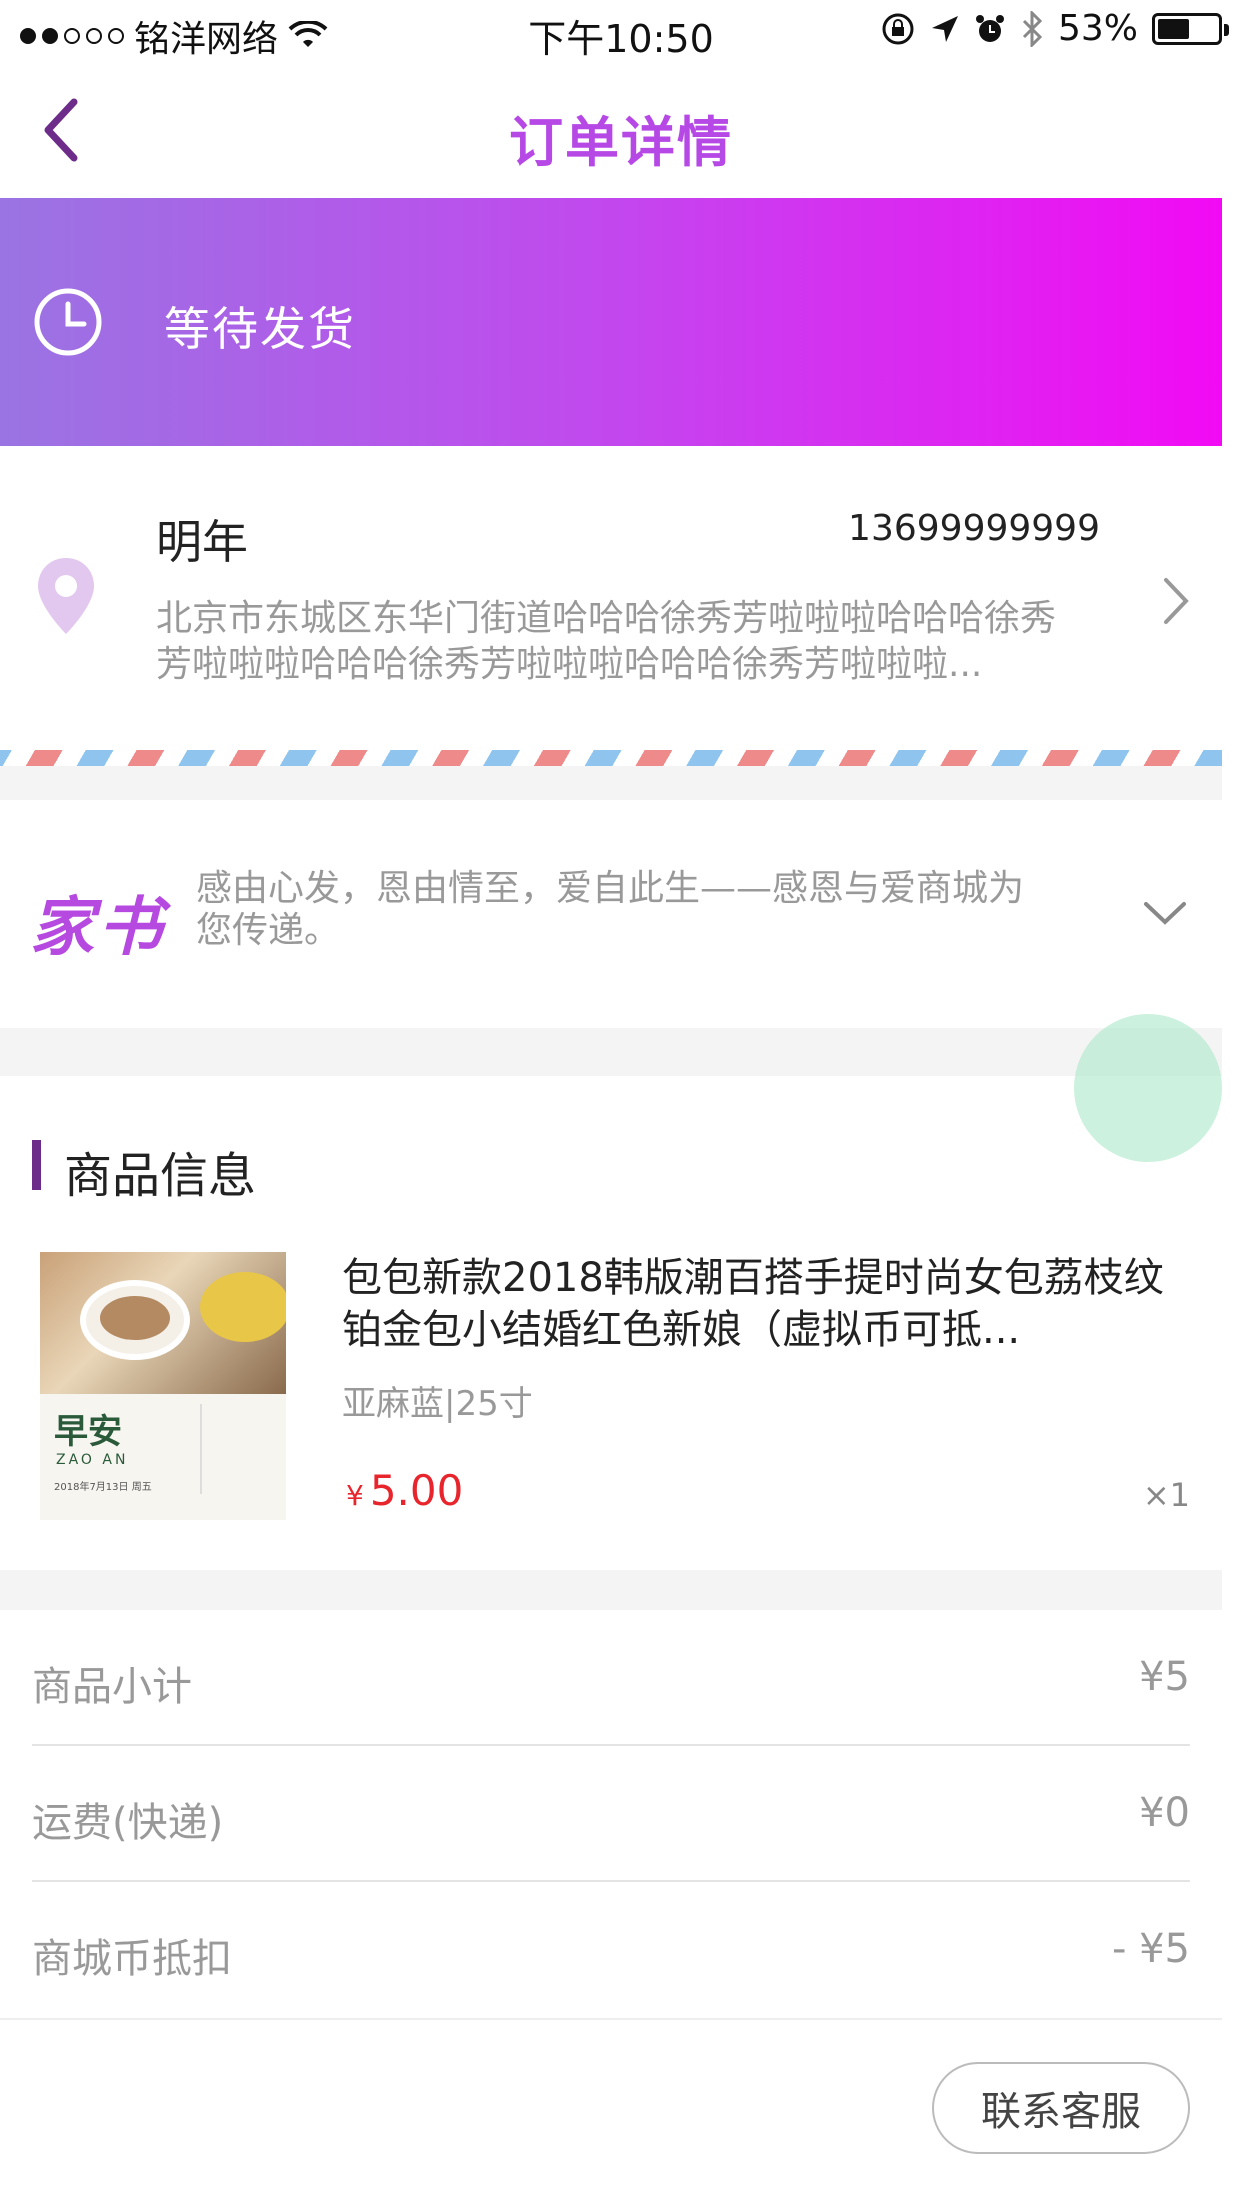  Describe the element at coordinates (88, 1432) in the screenshot. I see `thumb-title: 早安` at that location.